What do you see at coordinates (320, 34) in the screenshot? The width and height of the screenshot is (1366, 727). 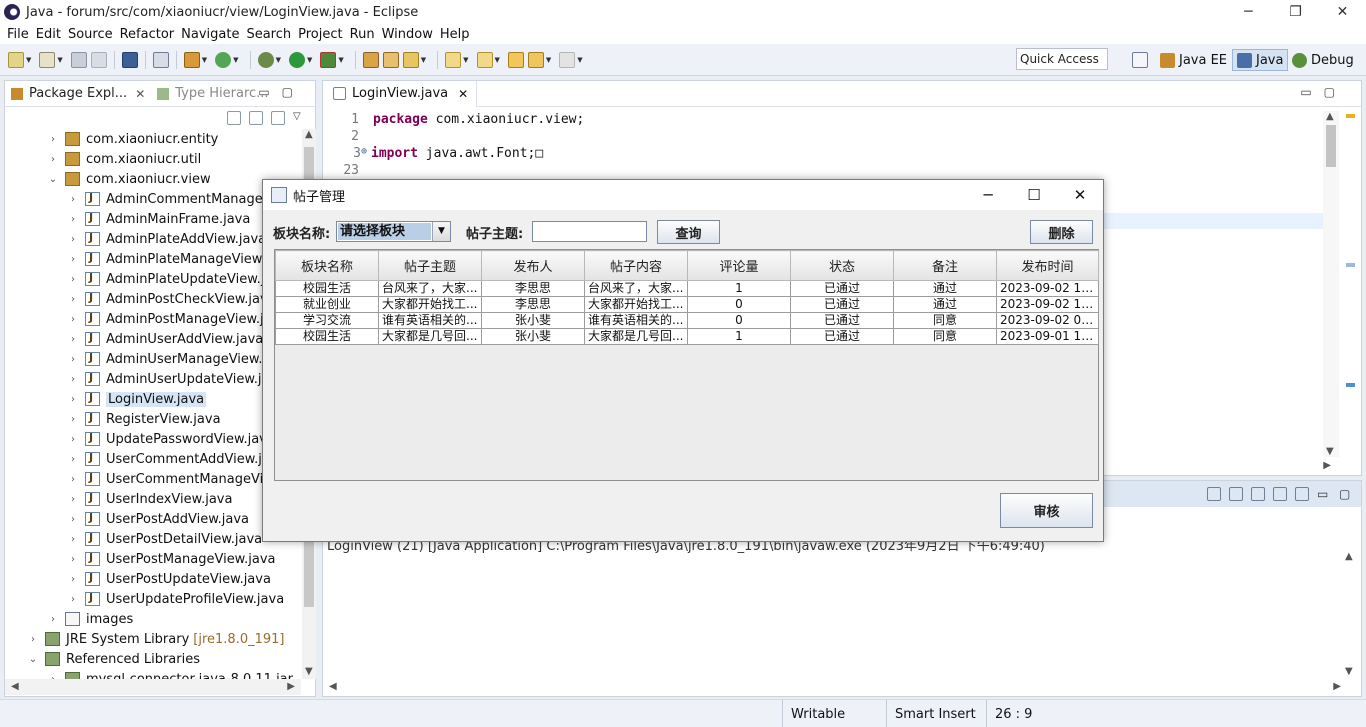 I see `menu-project: Project` at bounding box center [320, 34].